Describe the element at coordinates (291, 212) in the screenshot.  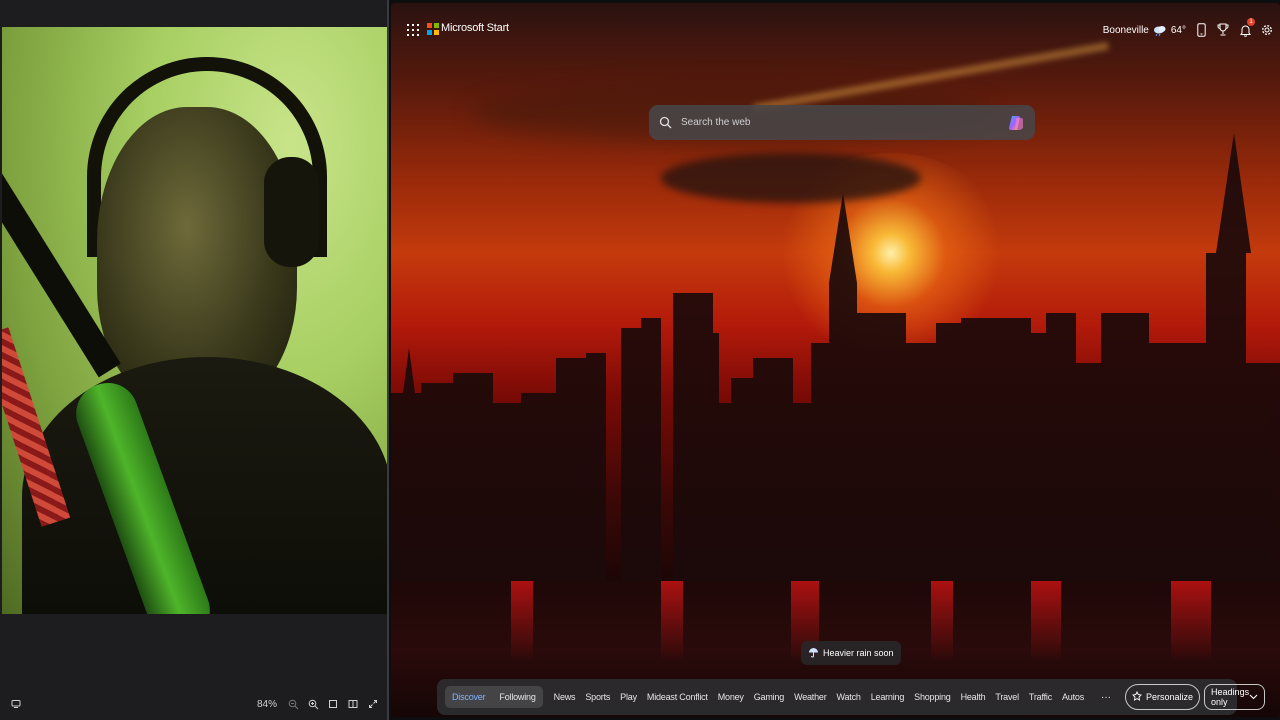
I see `headphone-earcup` at that location.